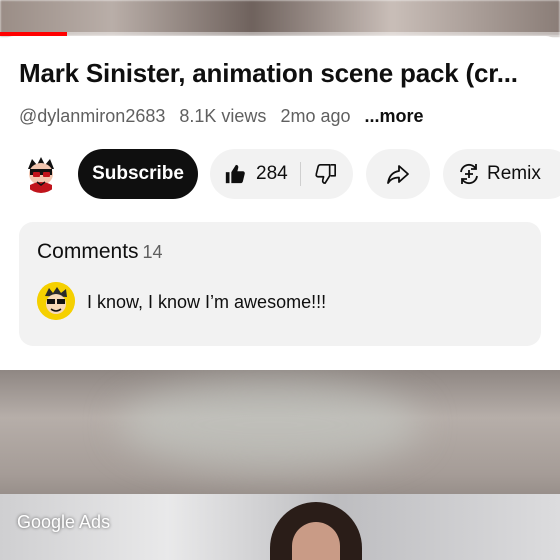  Describe the element at coordinates (235, 174) in the screenshot. I see `thumbs-up-icon` at that location.